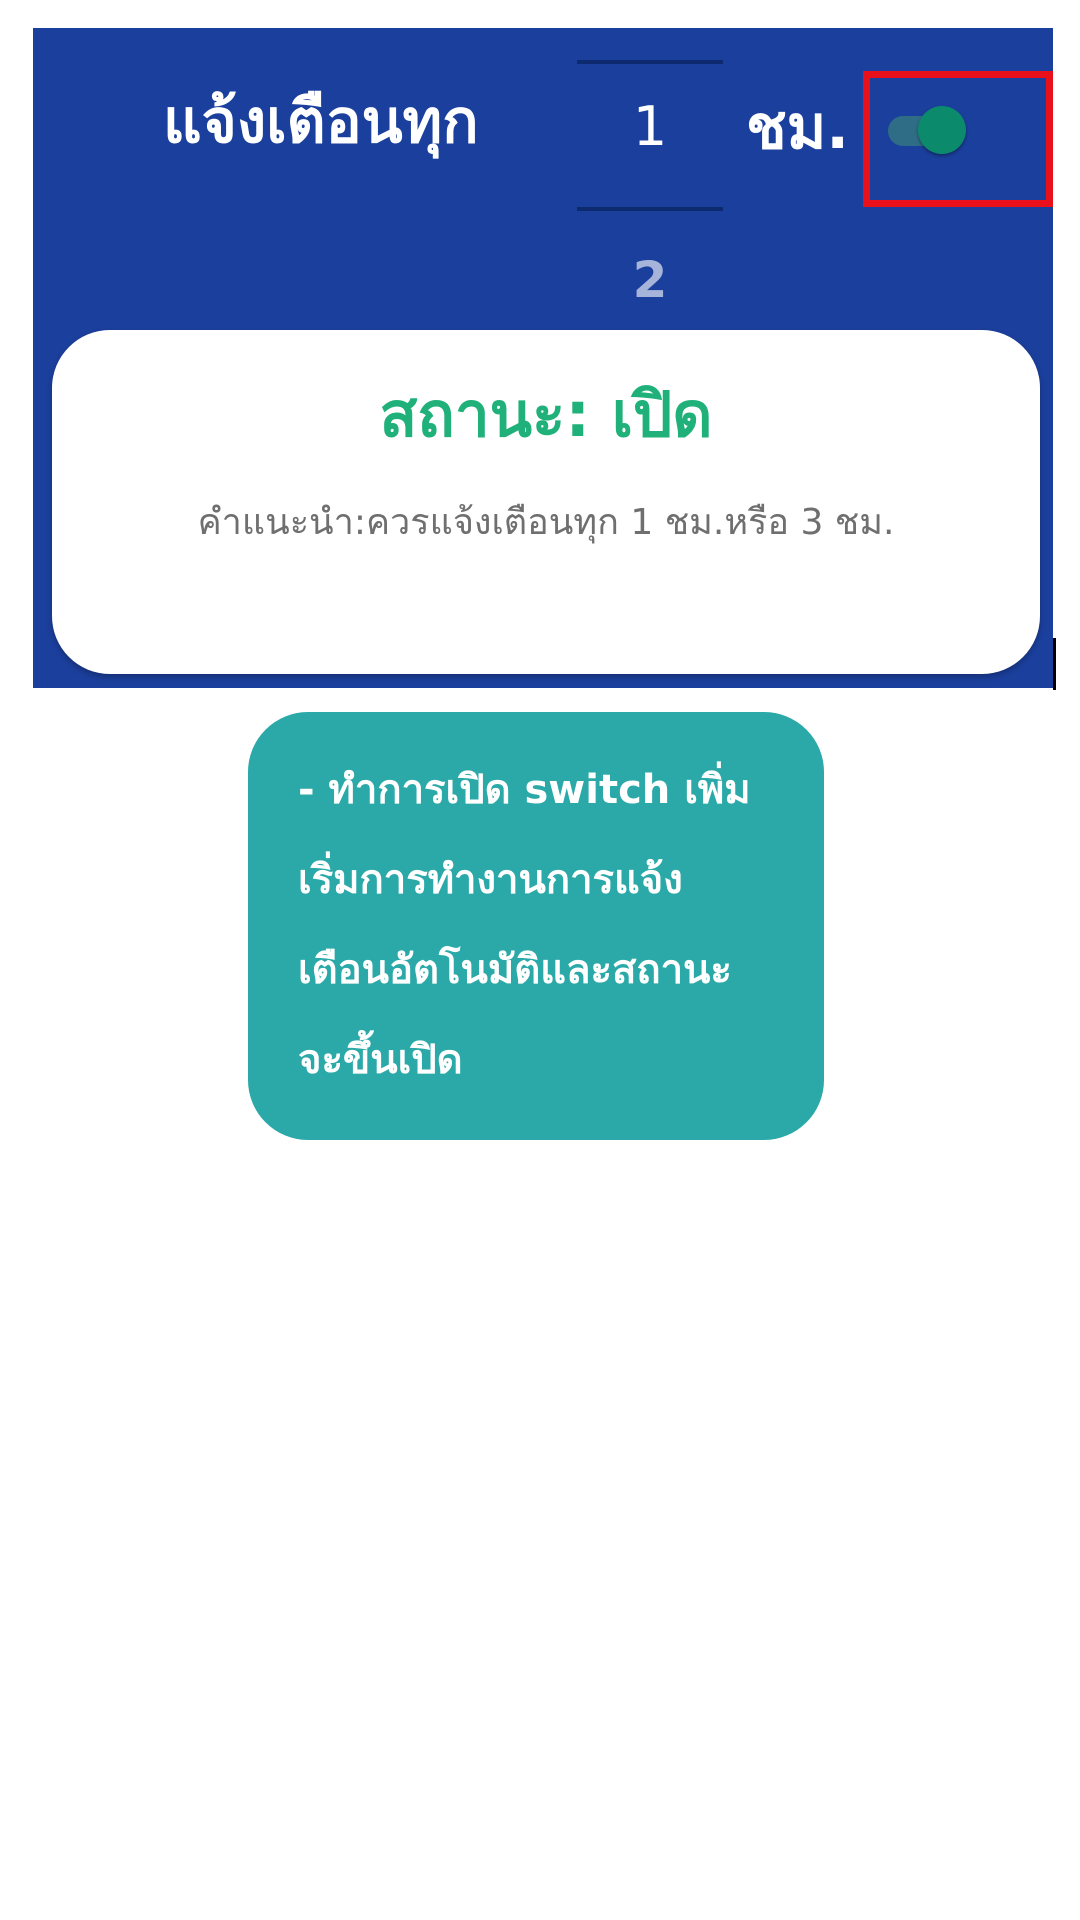  What do you see at coordinates (1054, 664) in the screenshot?
I see `divider` at bounding box center [1054, 664].